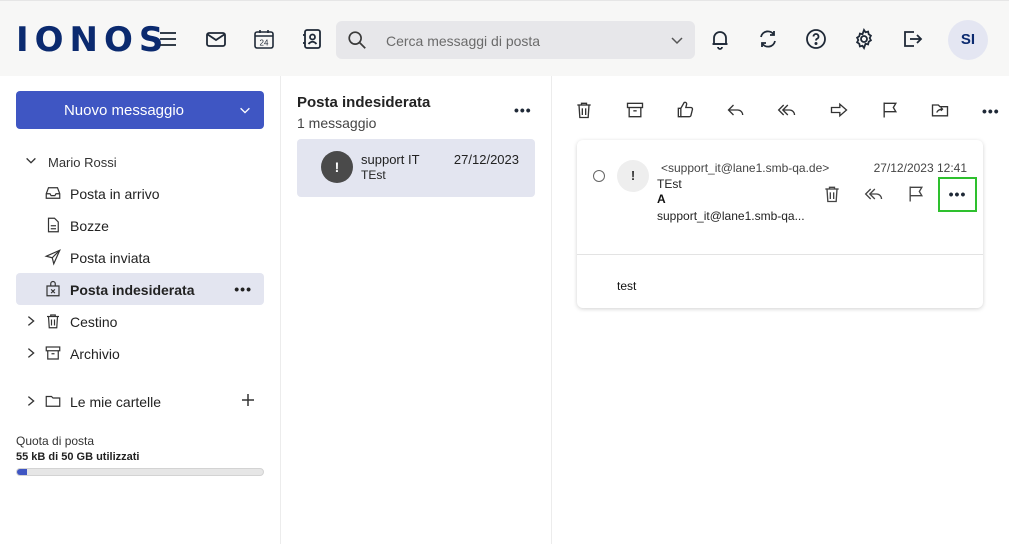 This screenshot has width=1009, height=544. I want to click on quota-label: Quota di posta, so click(55, 441).